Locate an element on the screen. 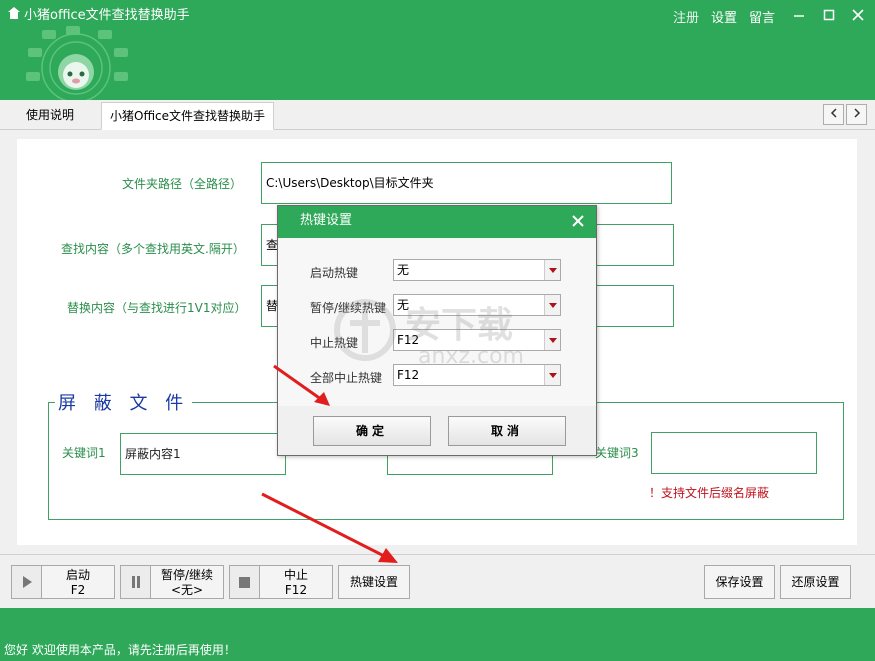 The height and width of the screenshot is (661, 875). top-links: 注册 设置 留言 is located at coordinates (724, 16).